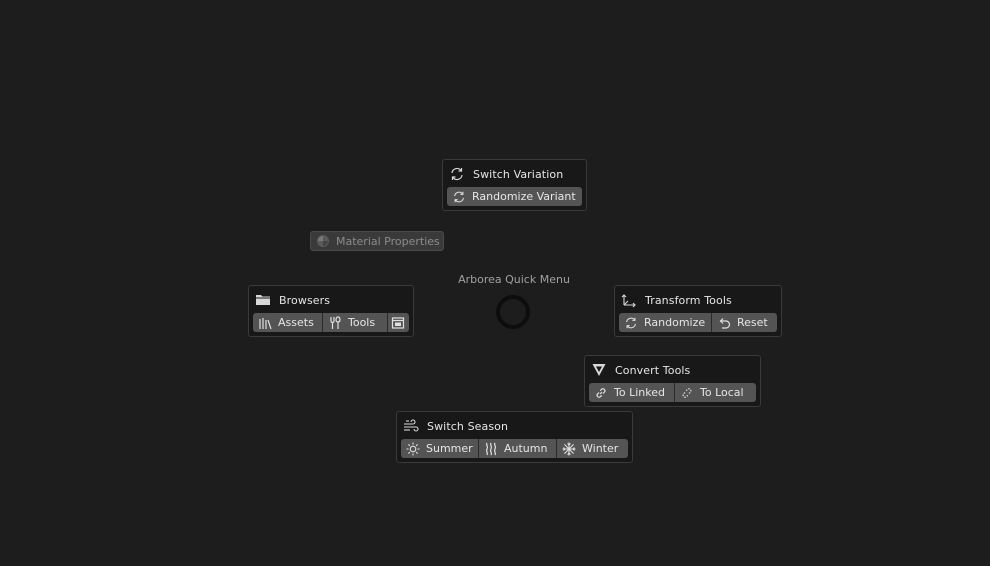  I want to click on tools-label: Tools, so click(362, 322).